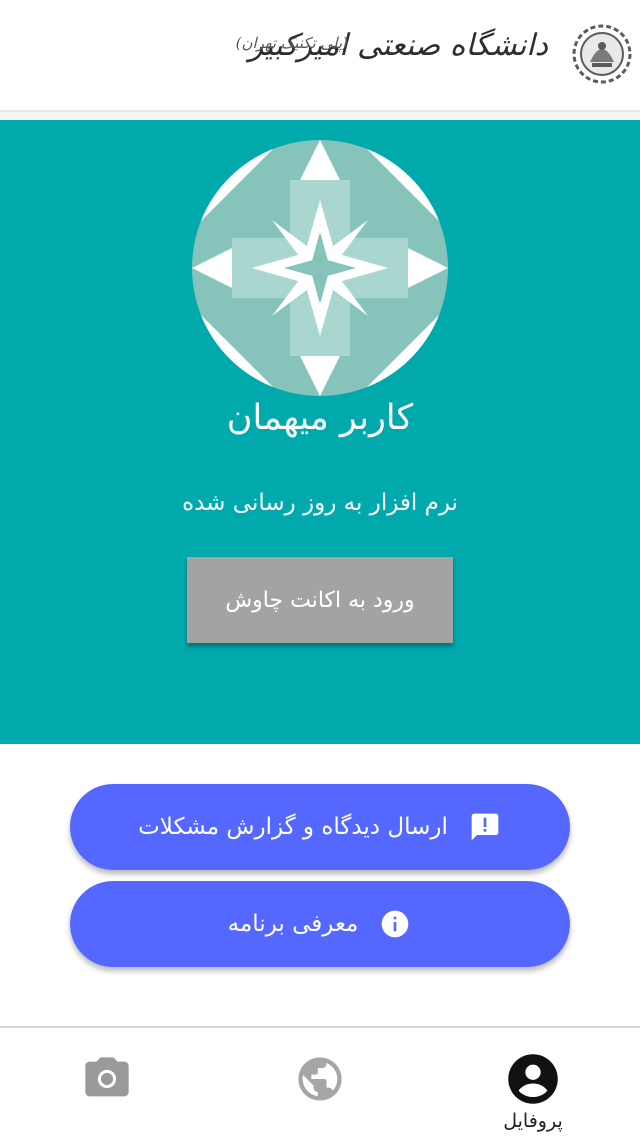  I want to click on nav-profile-label: پروفایل, so click(533, 1121).